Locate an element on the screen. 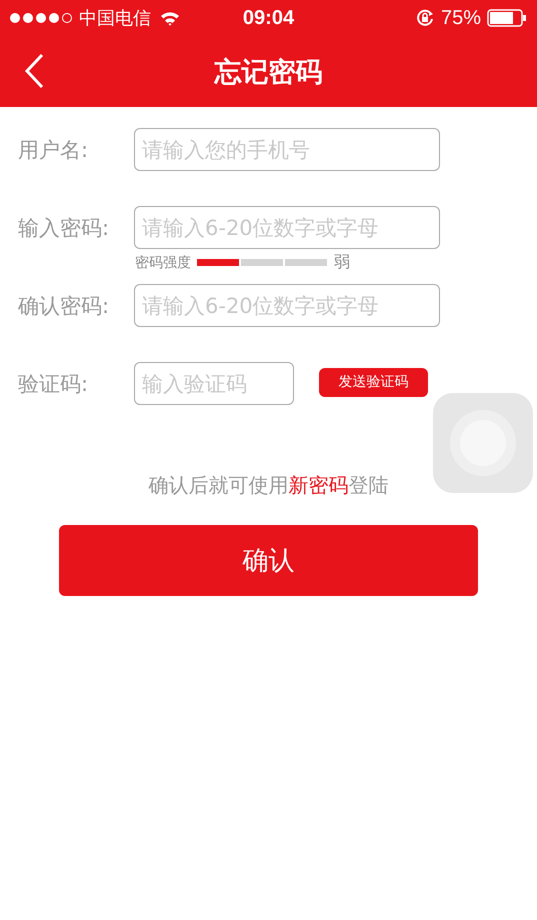 The image size is (537, 920). confirm-button: 确认 is located at coordinates (268, 560).